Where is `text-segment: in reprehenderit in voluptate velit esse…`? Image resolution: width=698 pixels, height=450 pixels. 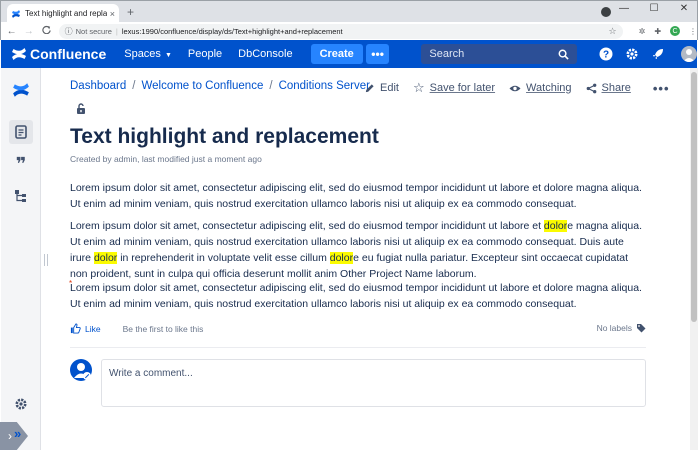 text-segment: in reprehenderit in voluptate velit esse… is located at coordinates (223, 258).